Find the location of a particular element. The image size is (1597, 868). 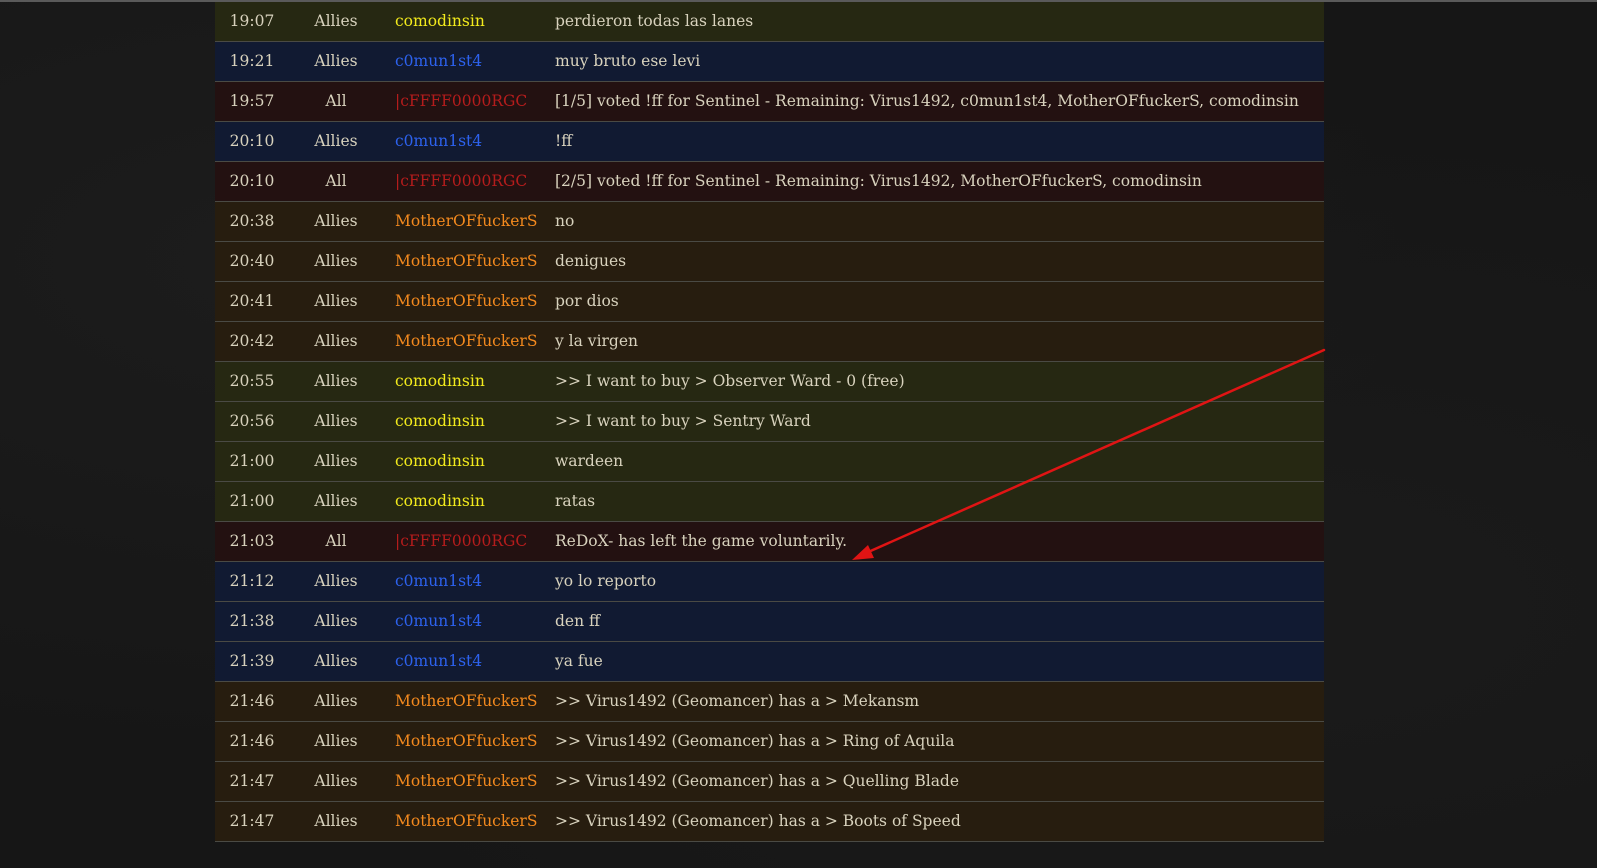

chat-message: perdieron todas las lanes is located at coordinates (654, 21).